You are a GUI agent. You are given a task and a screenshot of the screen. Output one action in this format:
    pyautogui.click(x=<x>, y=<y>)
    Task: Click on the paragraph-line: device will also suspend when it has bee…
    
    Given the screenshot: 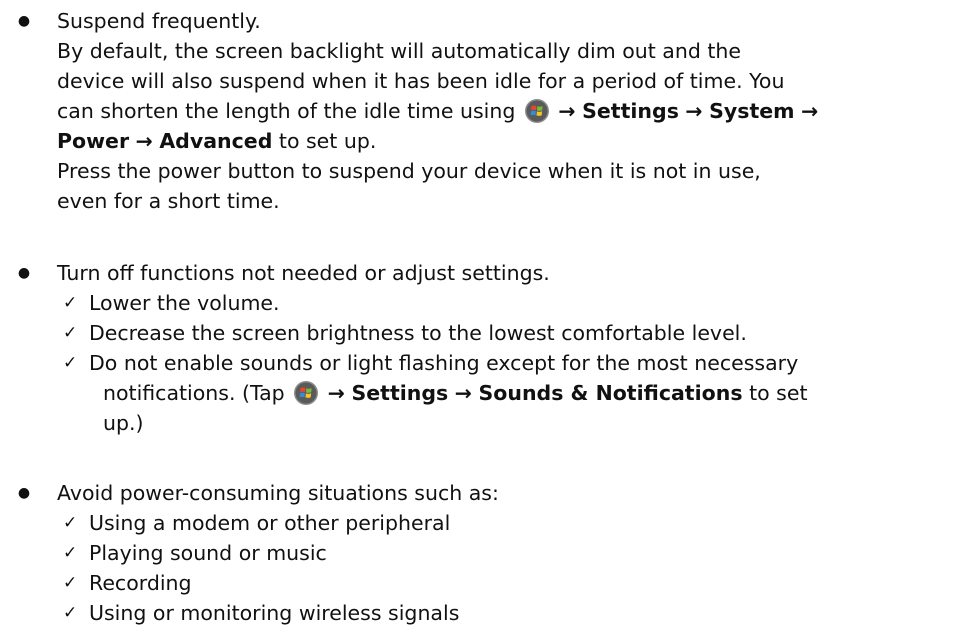 What is the action you would take?
    pyautogui.click(x=421, y=81)
    